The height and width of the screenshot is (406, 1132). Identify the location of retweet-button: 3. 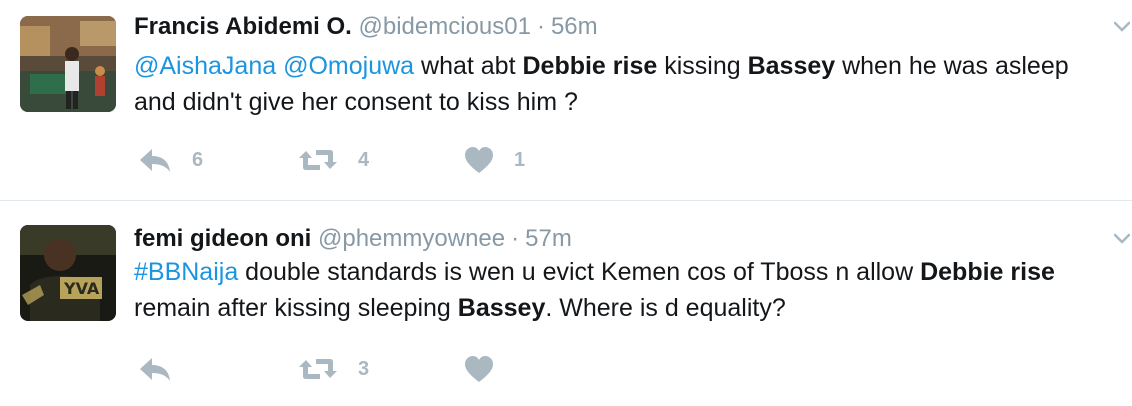
(333, 369).